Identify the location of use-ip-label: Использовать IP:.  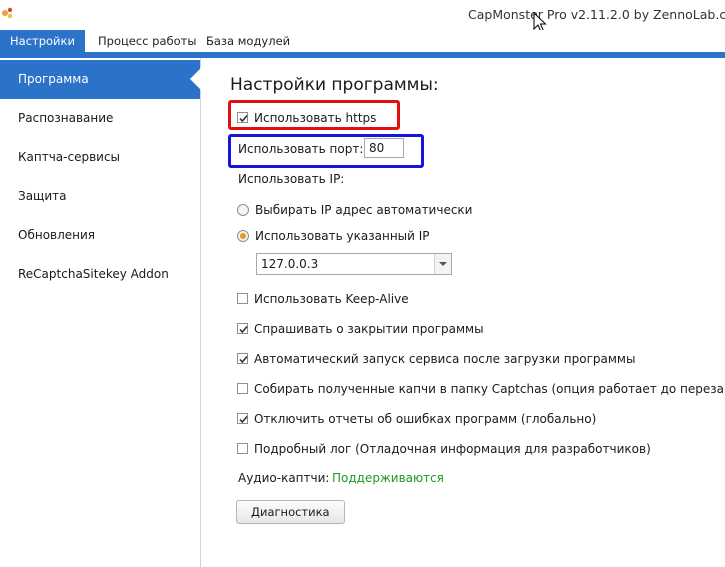
(291, 179).